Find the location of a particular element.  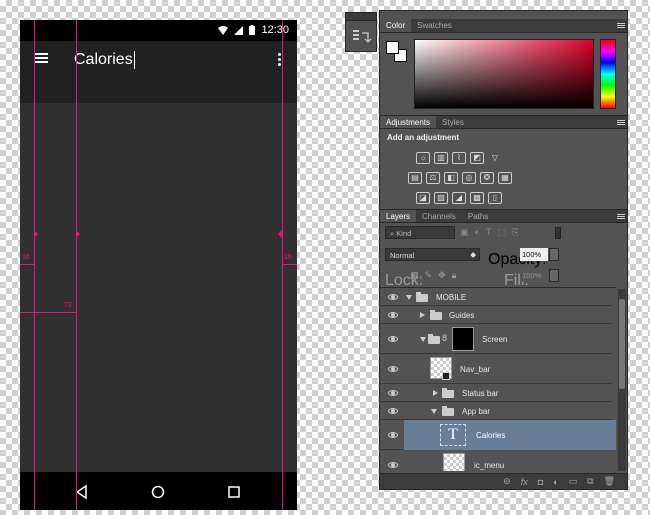

invert-icon: ◪ is located at coordinates (423, 198).